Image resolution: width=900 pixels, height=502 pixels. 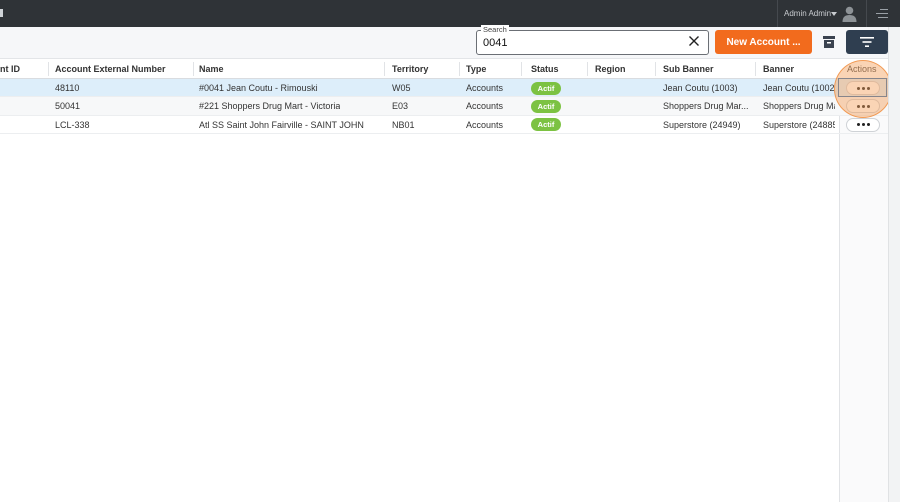 I want to click on cell-territory: W05, so click(x=401, y=88).